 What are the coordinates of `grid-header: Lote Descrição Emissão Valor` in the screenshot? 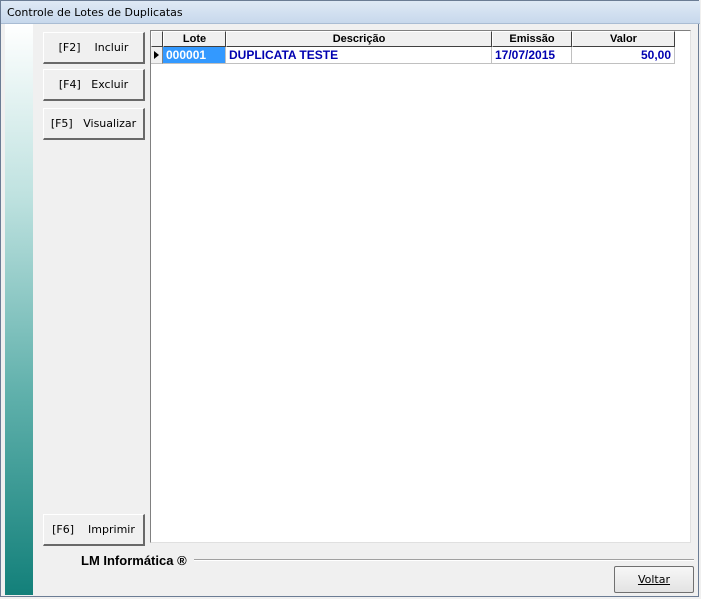 It's located at (413, 39).